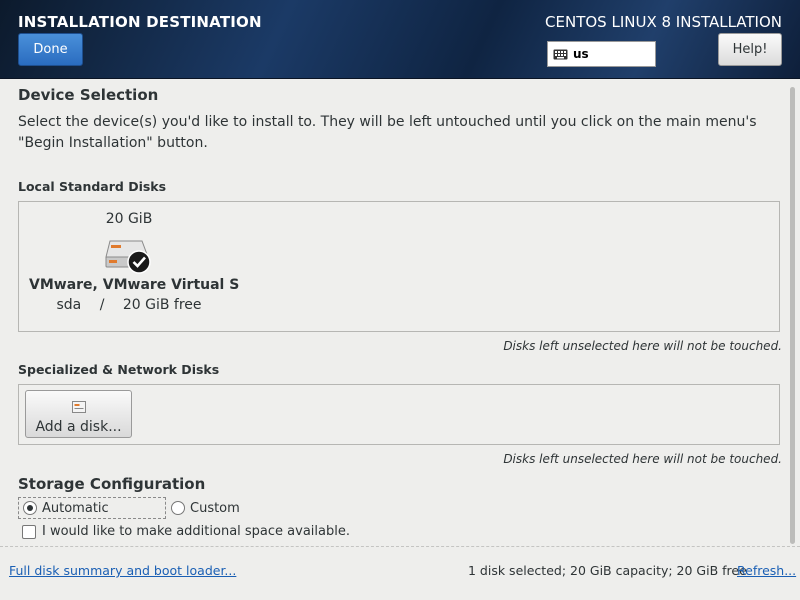  What do you see at coordinates (69, 305) in the screenshot?
I see `disk-device: sda` at bounding box center [69, 305].